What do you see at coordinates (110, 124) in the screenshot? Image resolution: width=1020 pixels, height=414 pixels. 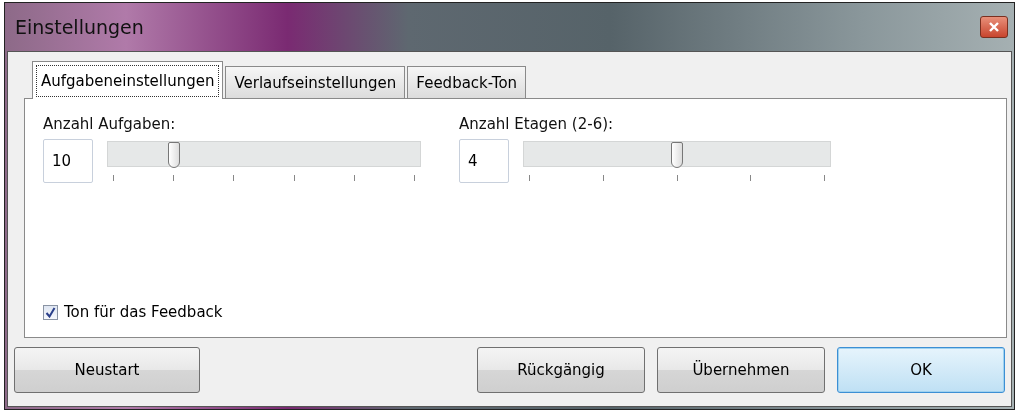 I see `slider-label: Anzahl Aufgaben:` at bounding box center [110, 124].